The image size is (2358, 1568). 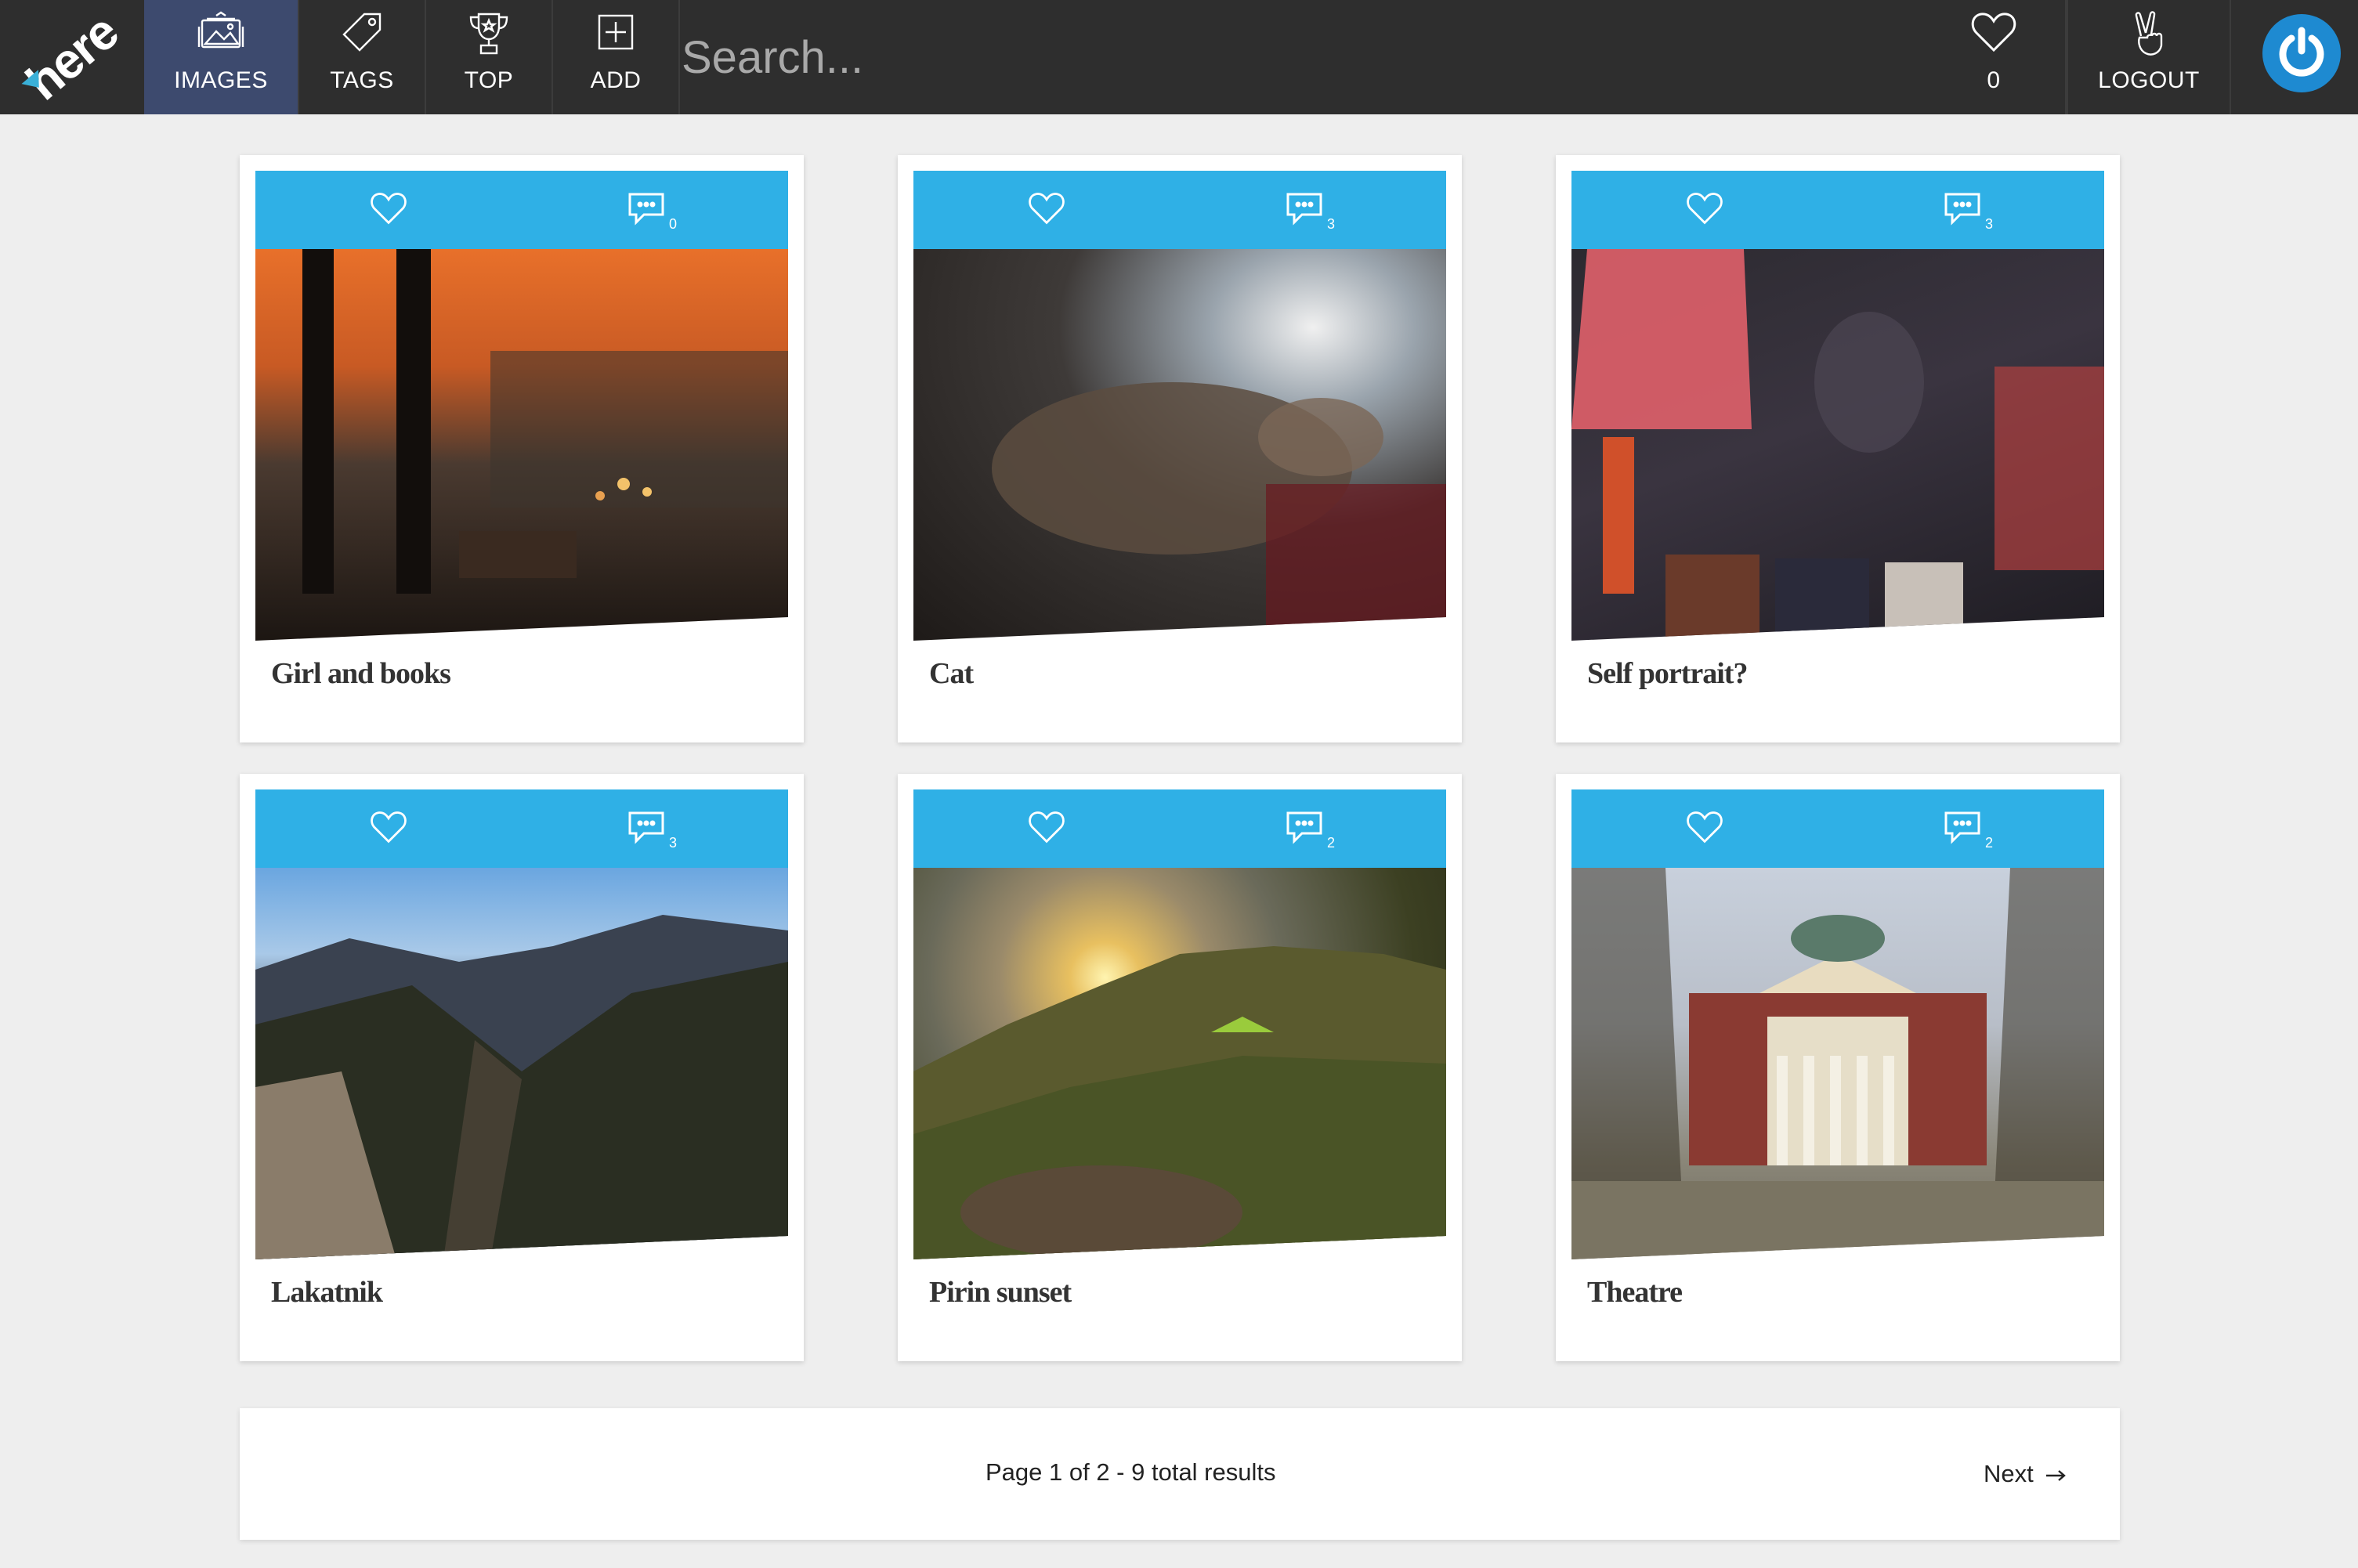 I want to click on trophy-icon, so click(x=489, y=35).